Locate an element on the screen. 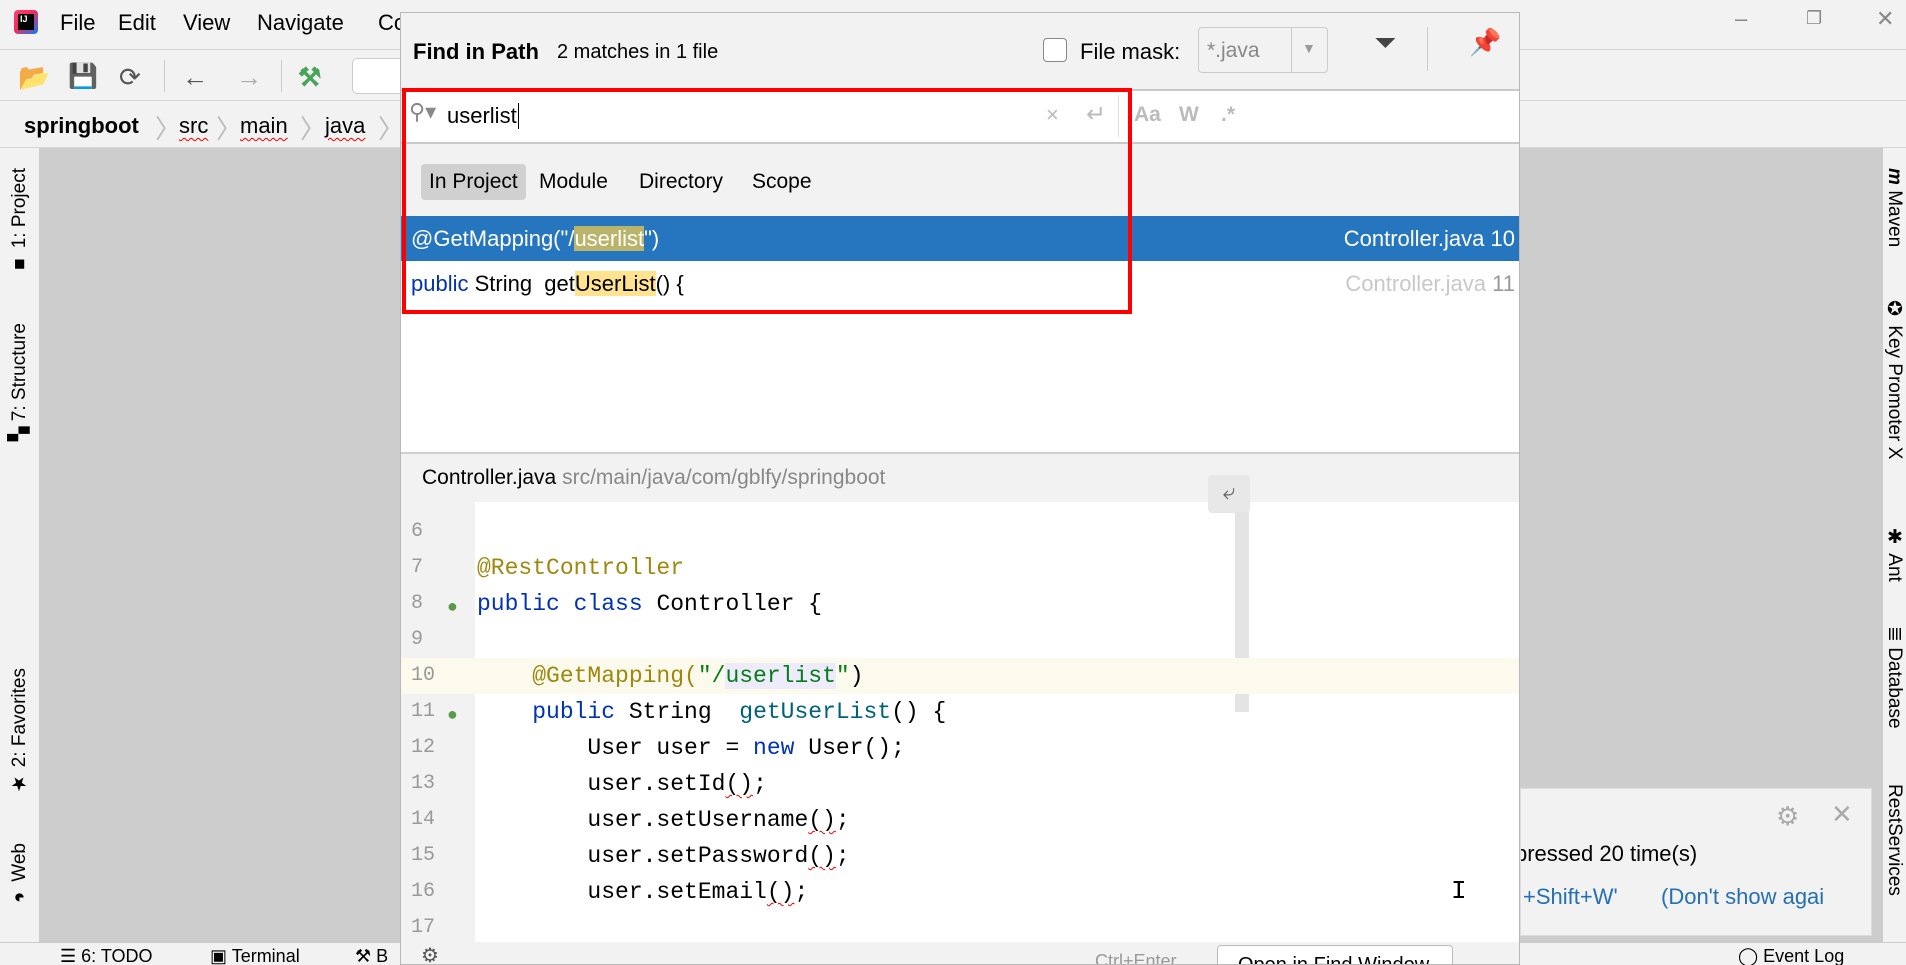 Image resolution: width=1906 pixels, height=965 pixels. tool-key-promoter: ✪ Key Promoter X is located at coordinates (1894, 378).